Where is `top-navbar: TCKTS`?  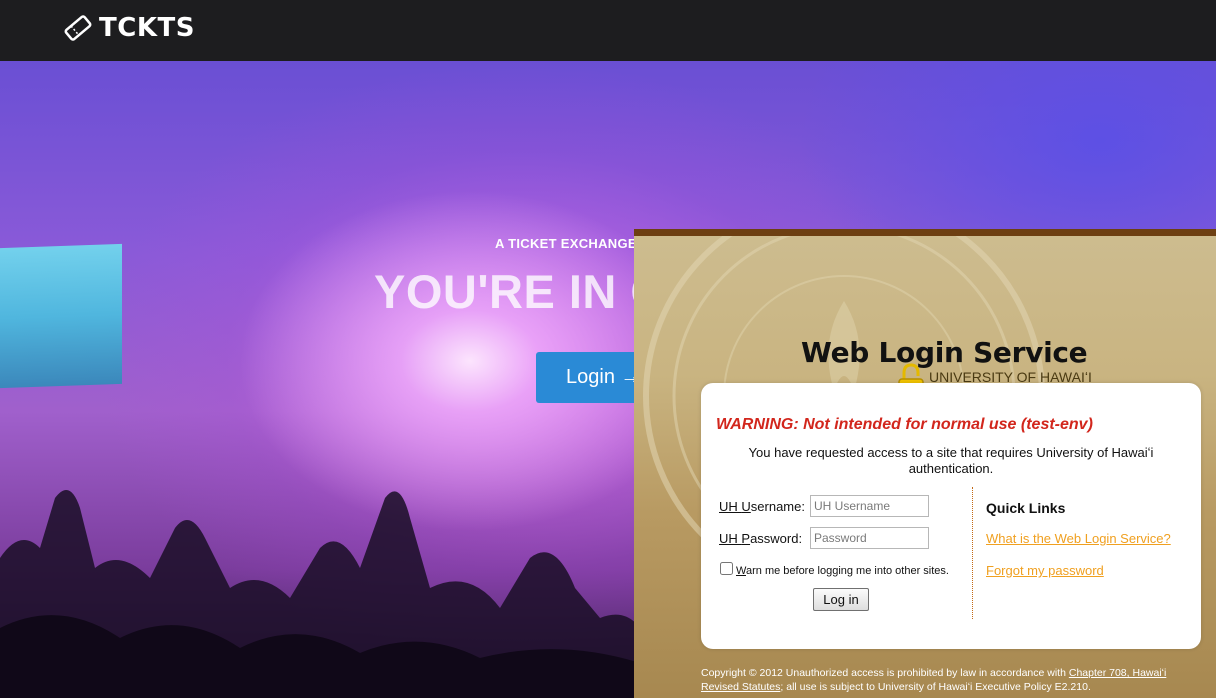
top-navbar: TCKTS is located at coordinates (608, 30).